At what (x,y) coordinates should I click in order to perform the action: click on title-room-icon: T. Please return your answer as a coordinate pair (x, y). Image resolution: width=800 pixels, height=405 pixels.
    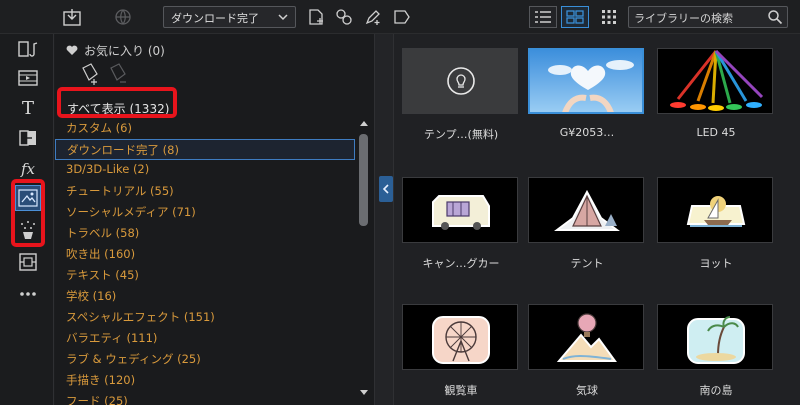
    Looking at the image, I should click on (28, 107).